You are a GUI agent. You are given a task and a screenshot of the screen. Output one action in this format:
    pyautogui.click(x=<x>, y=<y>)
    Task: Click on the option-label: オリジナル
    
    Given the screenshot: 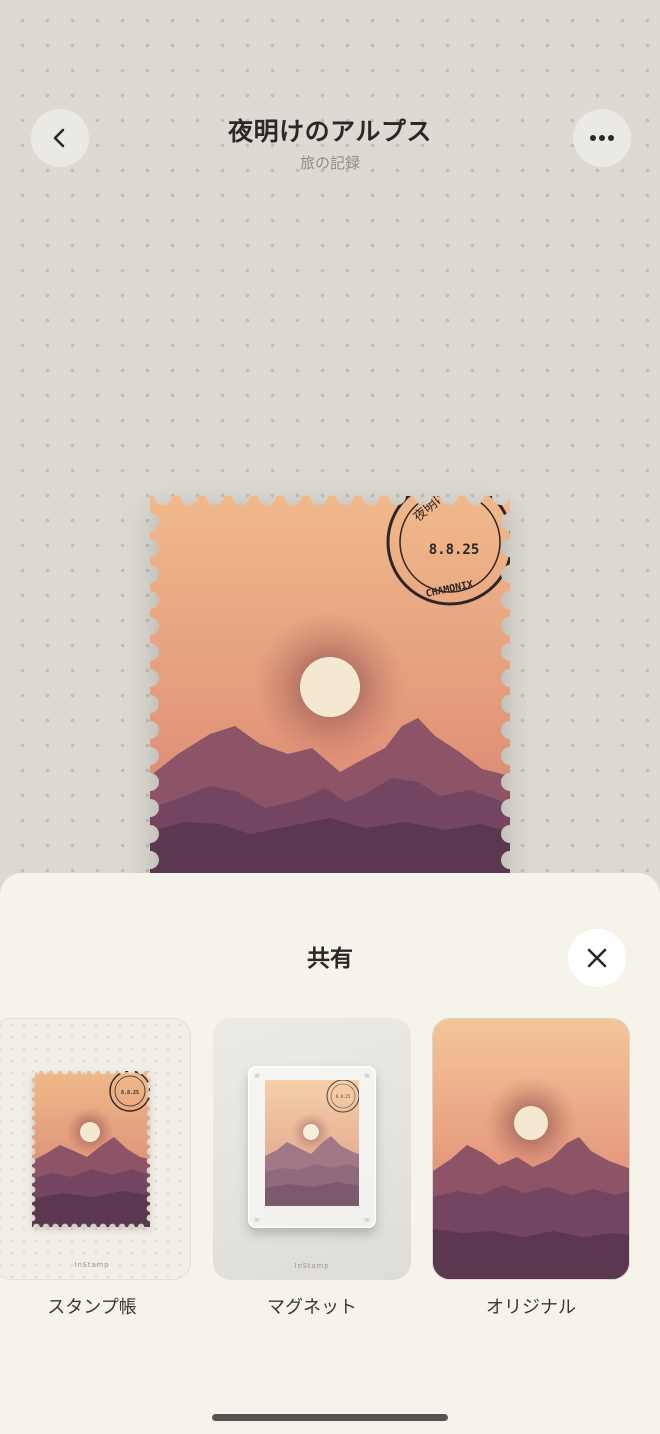 What is the action you would take?
    pyautogui.click(x=531, y=1307)
    